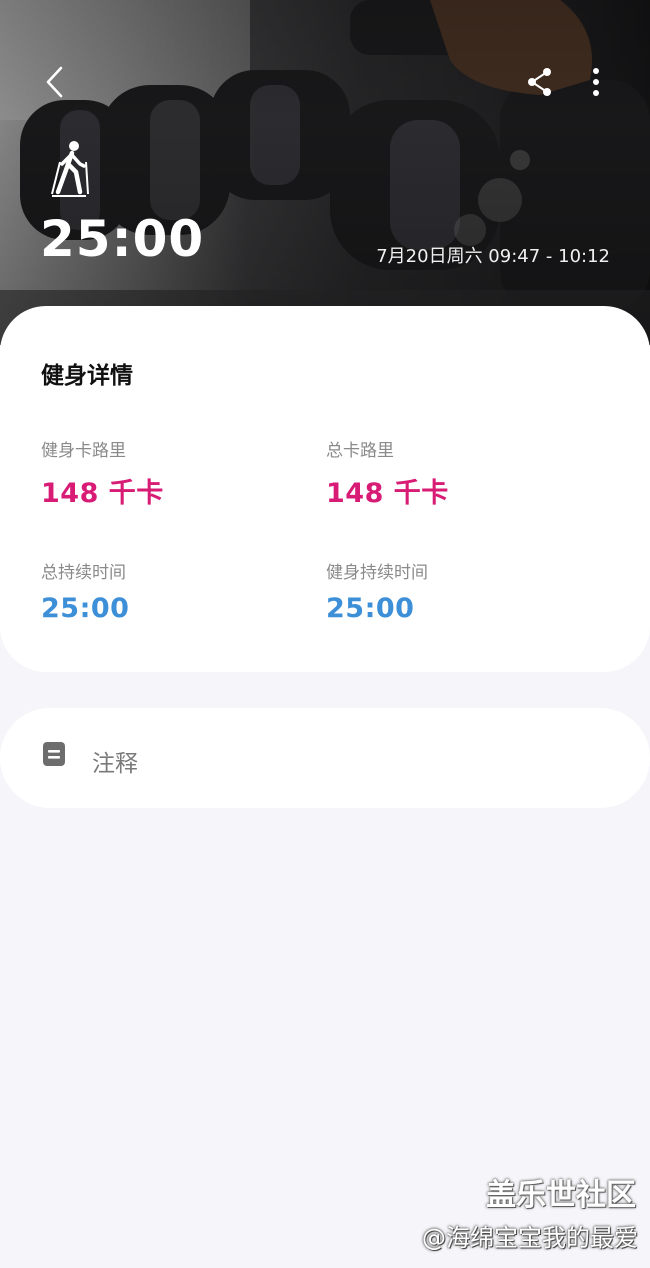 The height and width of the screenshot is (1268, 650). I want to click on watermark-author: @海绵宝宝我的最爱, so click(530, 1238).